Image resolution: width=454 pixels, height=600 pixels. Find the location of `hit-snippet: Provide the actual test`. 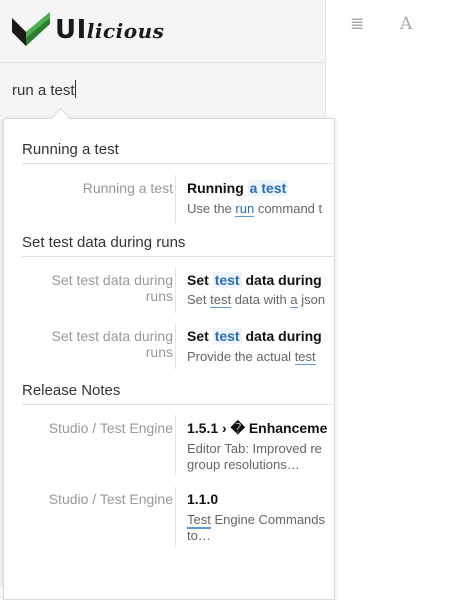

hit-snippet: Provide the actual test is located at coordinates (251, 357).